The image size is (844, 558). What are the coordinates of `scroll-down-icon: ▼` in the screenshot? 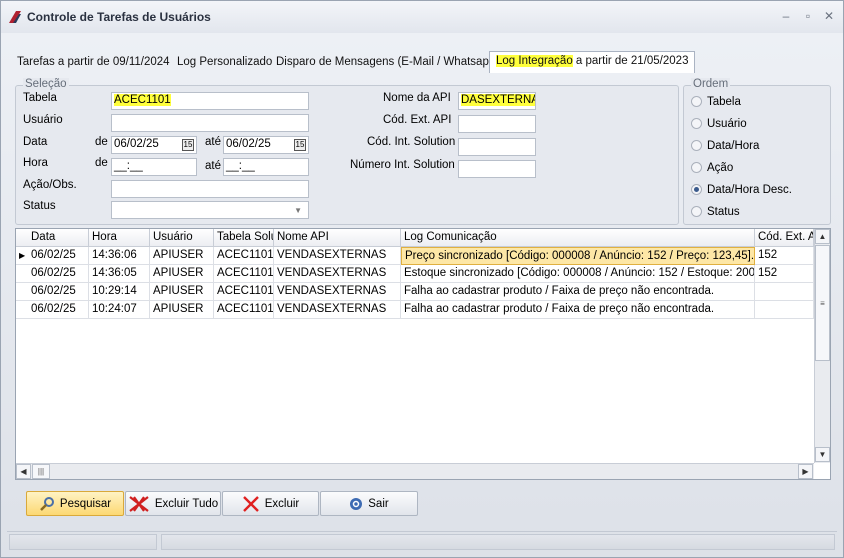 It's located at (822, 454).